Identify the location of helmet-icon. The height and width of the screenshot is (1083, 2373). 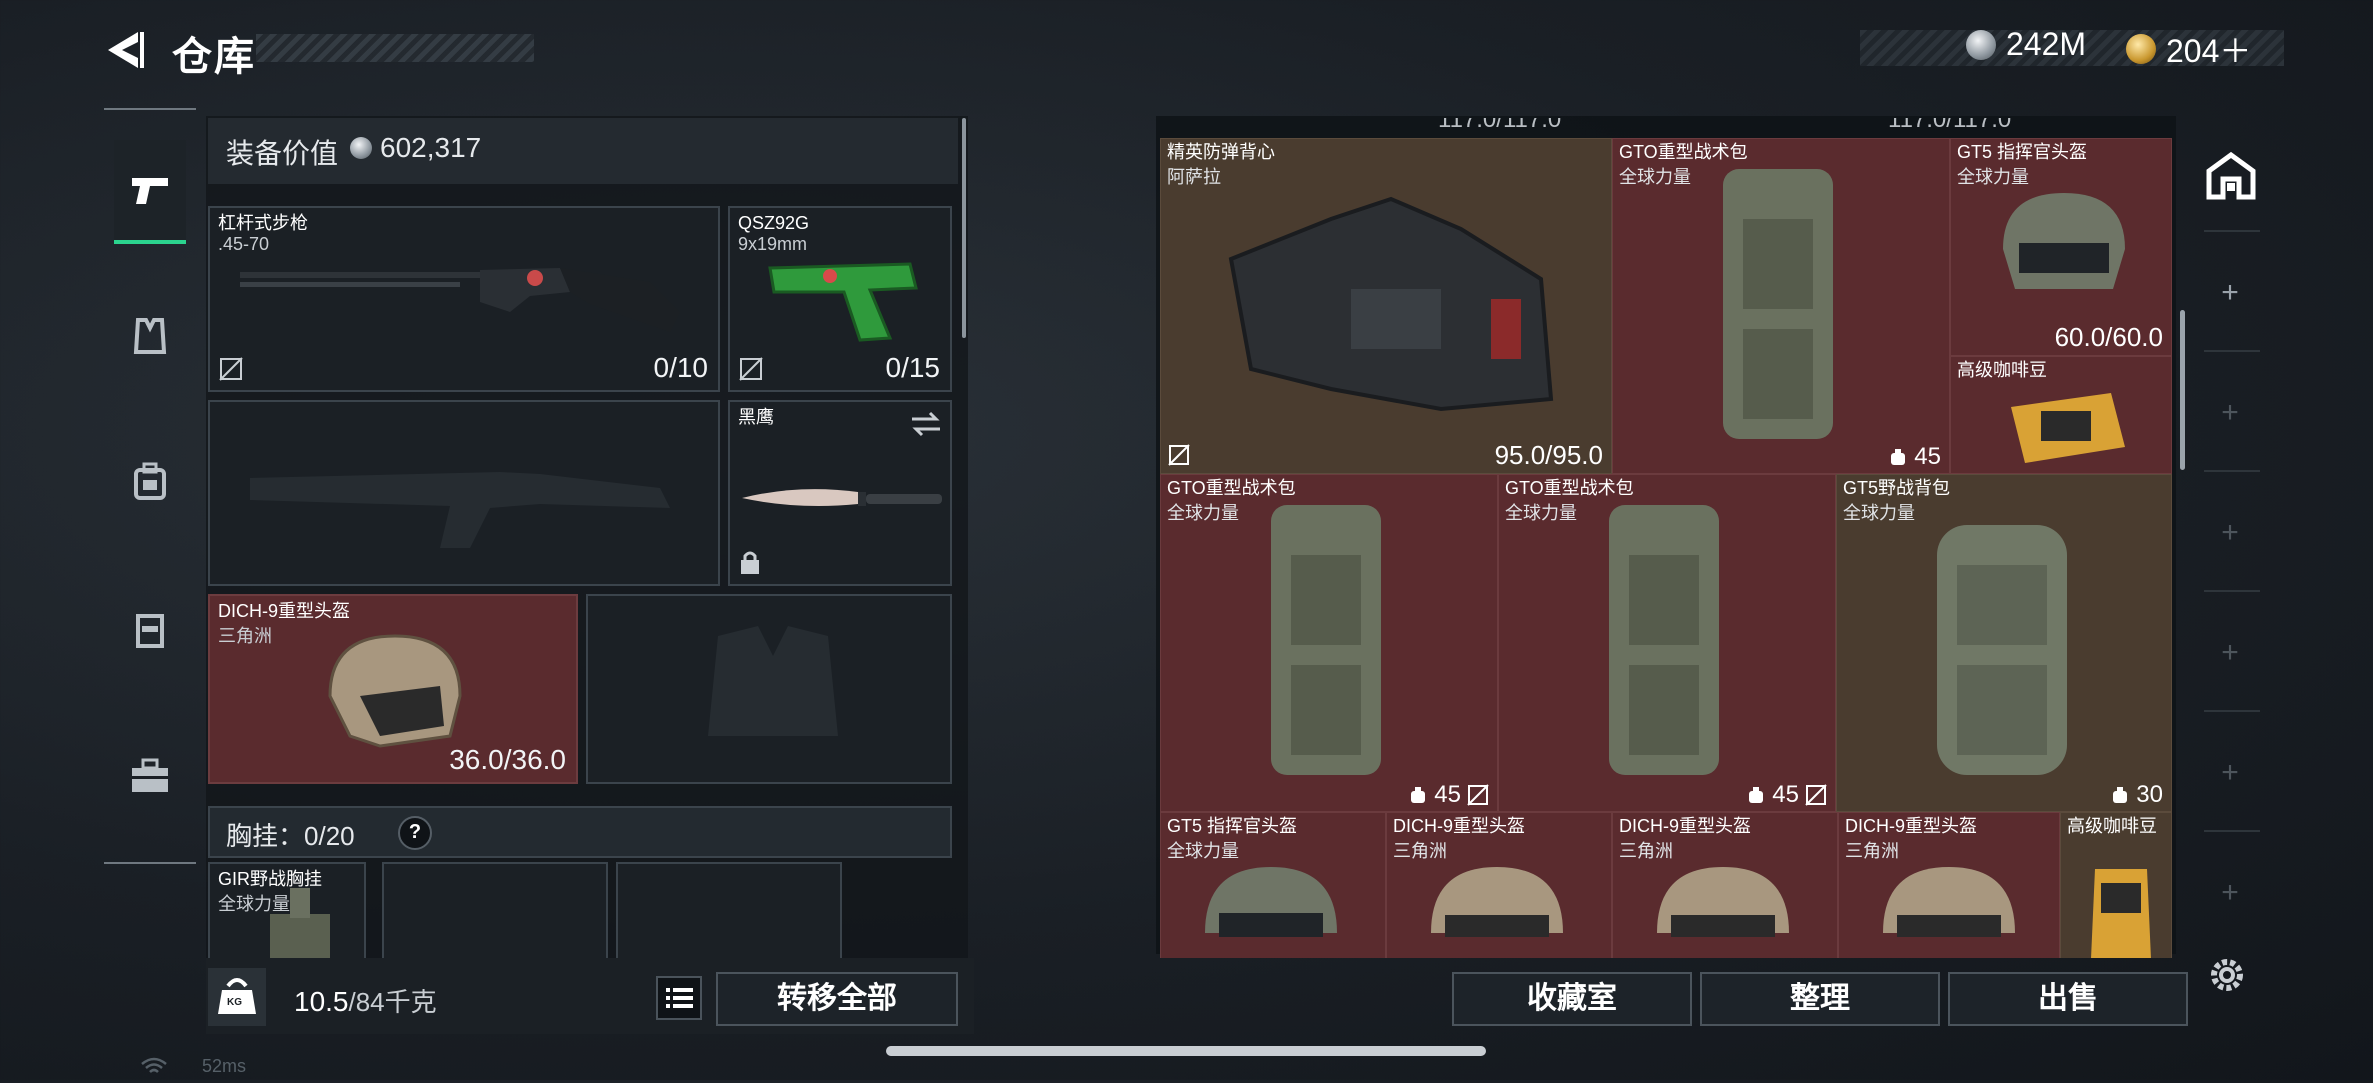
(395, 691).